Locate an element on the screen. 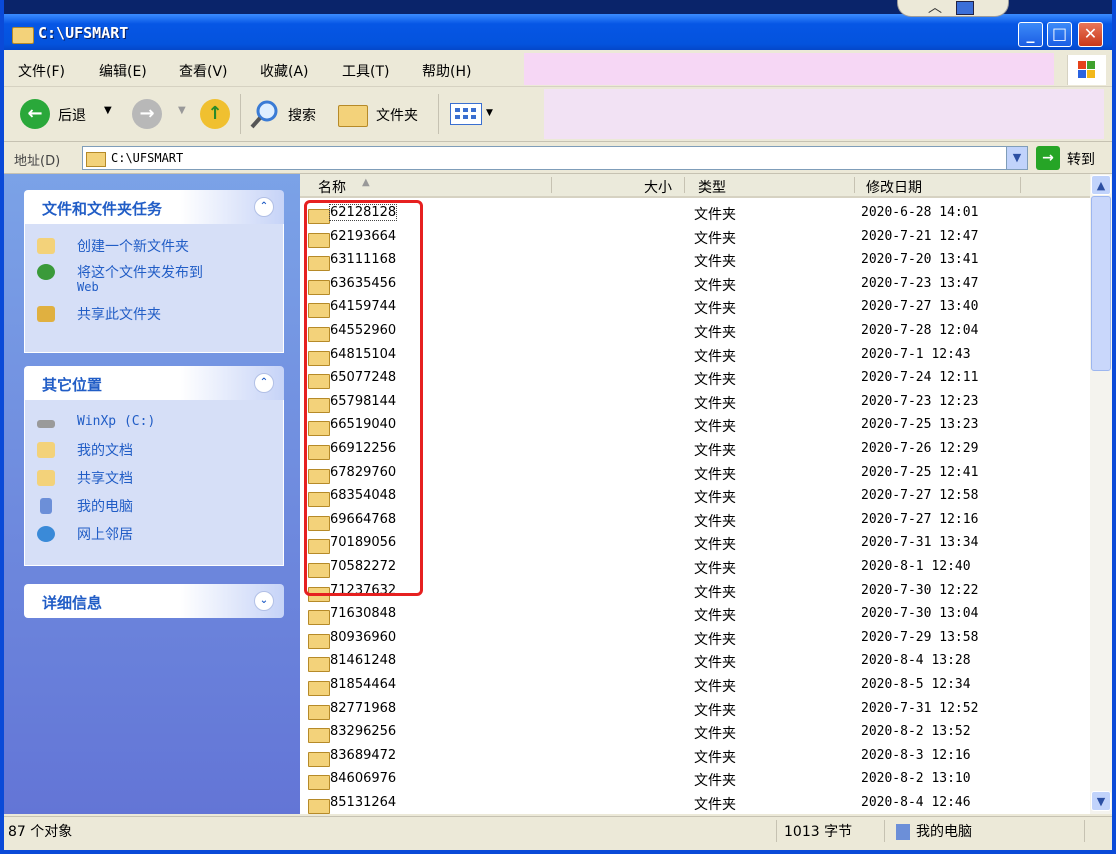  back-button-label: 后退 is located at coordinates (72, 115).